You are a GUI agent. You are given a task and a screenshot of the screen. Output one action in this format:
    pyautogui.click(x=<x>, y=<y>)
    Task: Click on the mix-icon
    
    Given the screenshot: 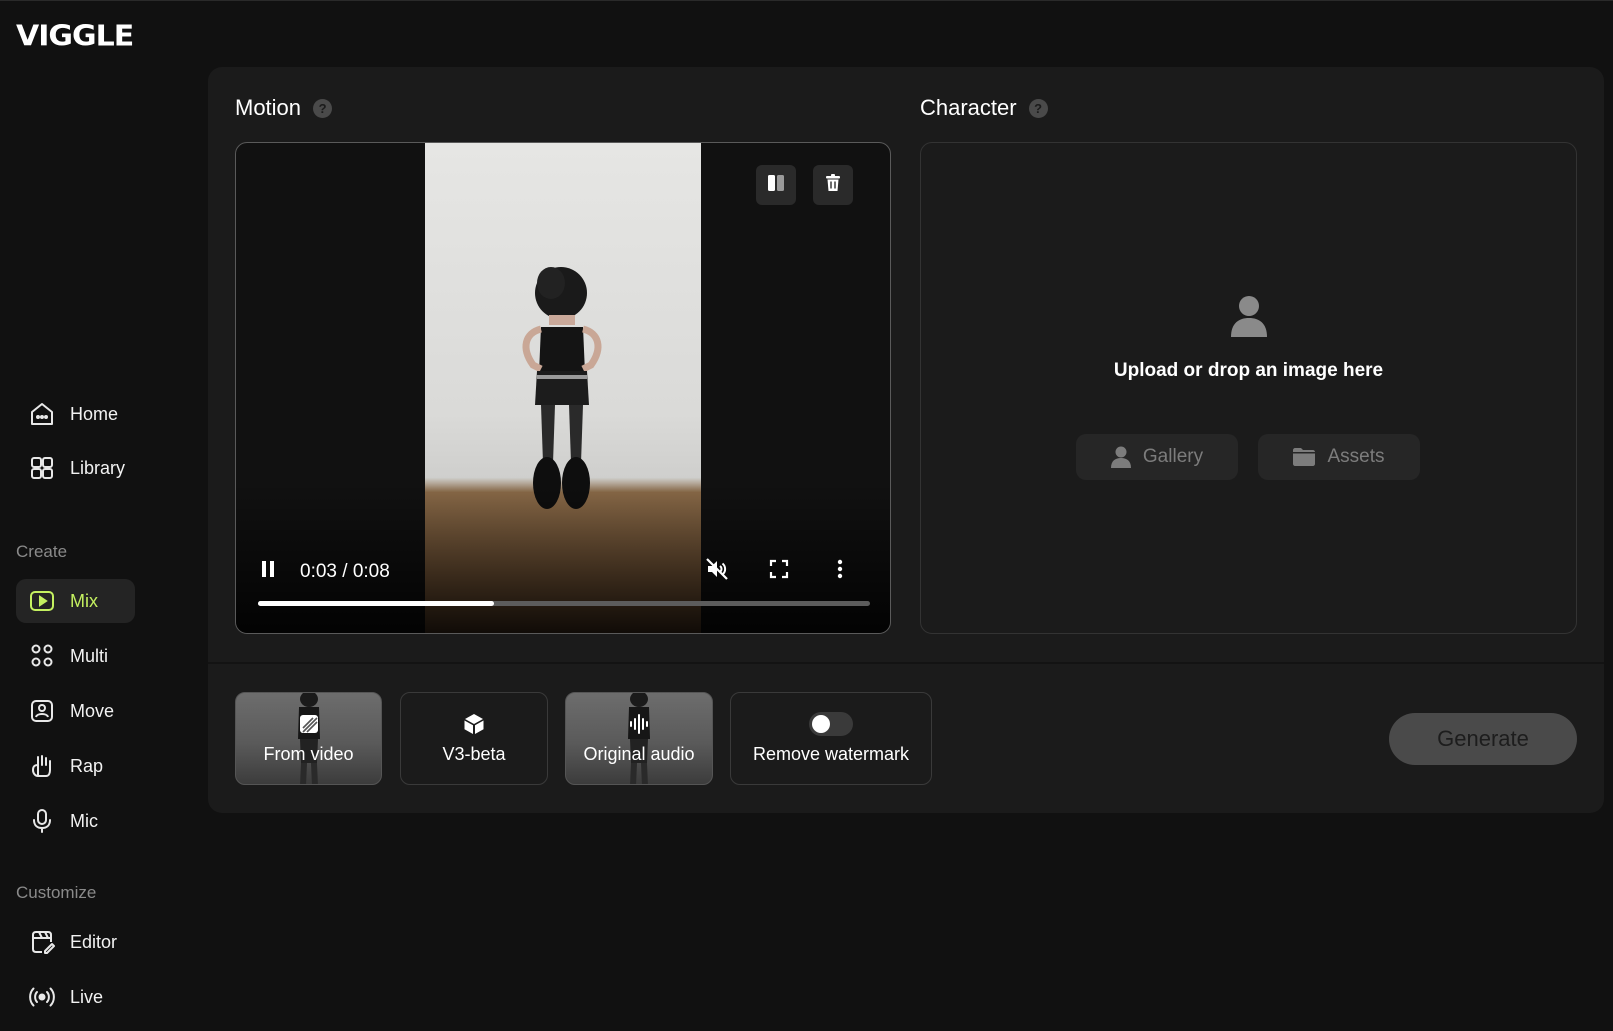 What is the action you would take?
    pyautogui.click(x=42, y=601)
    